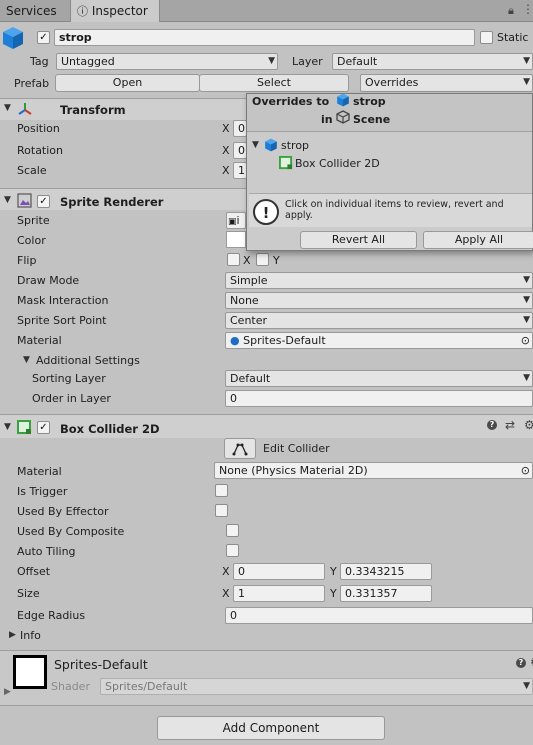 Image resolution: width=533 pixels, height=745 pixels. Describe the element at coordinates (478, 240) in the screenshot. I see `apply-all-button: Apply All` at that location.